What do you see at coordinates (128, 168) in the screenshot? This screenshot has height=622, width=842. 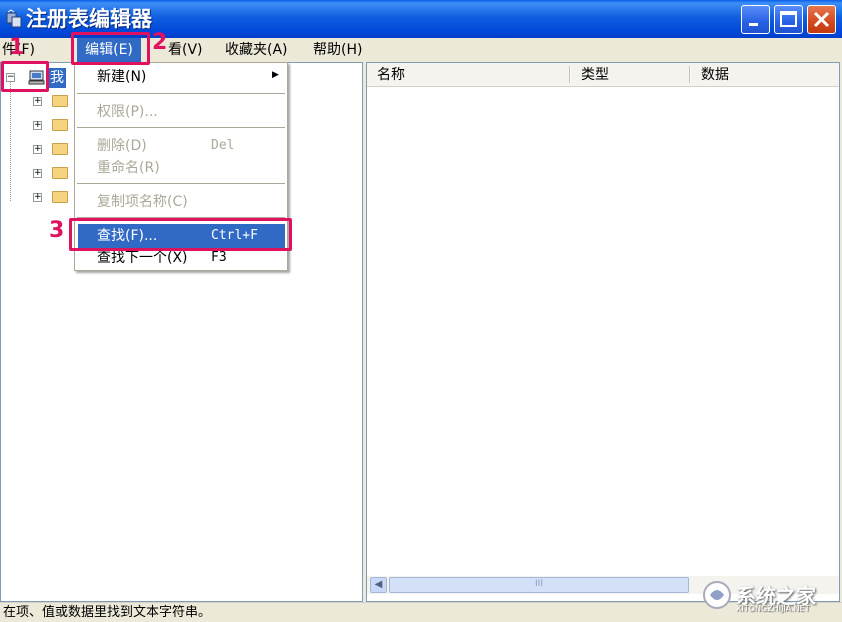 I see `menu-item-rename: 重命名(R)` at bounding box center [128, 168].